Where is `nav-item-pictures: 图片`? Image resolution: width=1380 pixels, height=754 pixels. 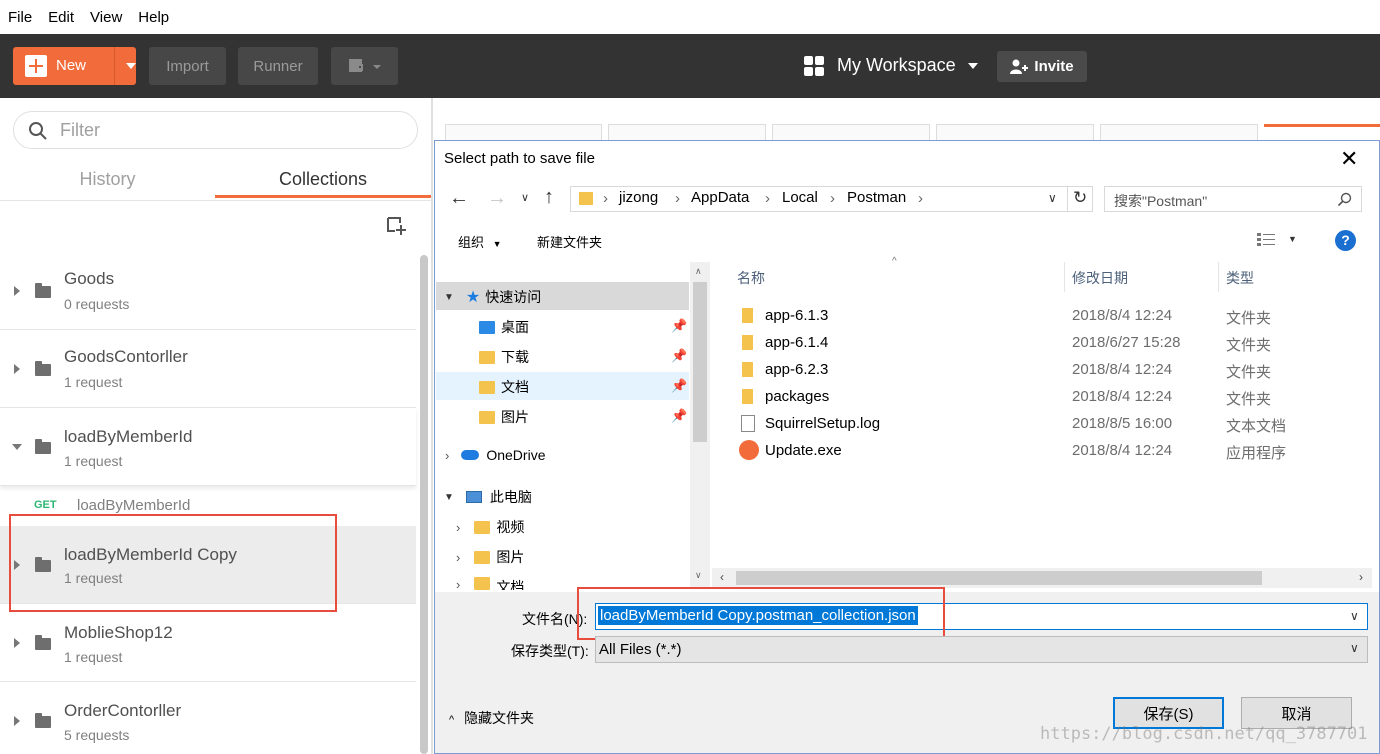
nav-item-pictures: 图片 is located at coordinates (504, 417).